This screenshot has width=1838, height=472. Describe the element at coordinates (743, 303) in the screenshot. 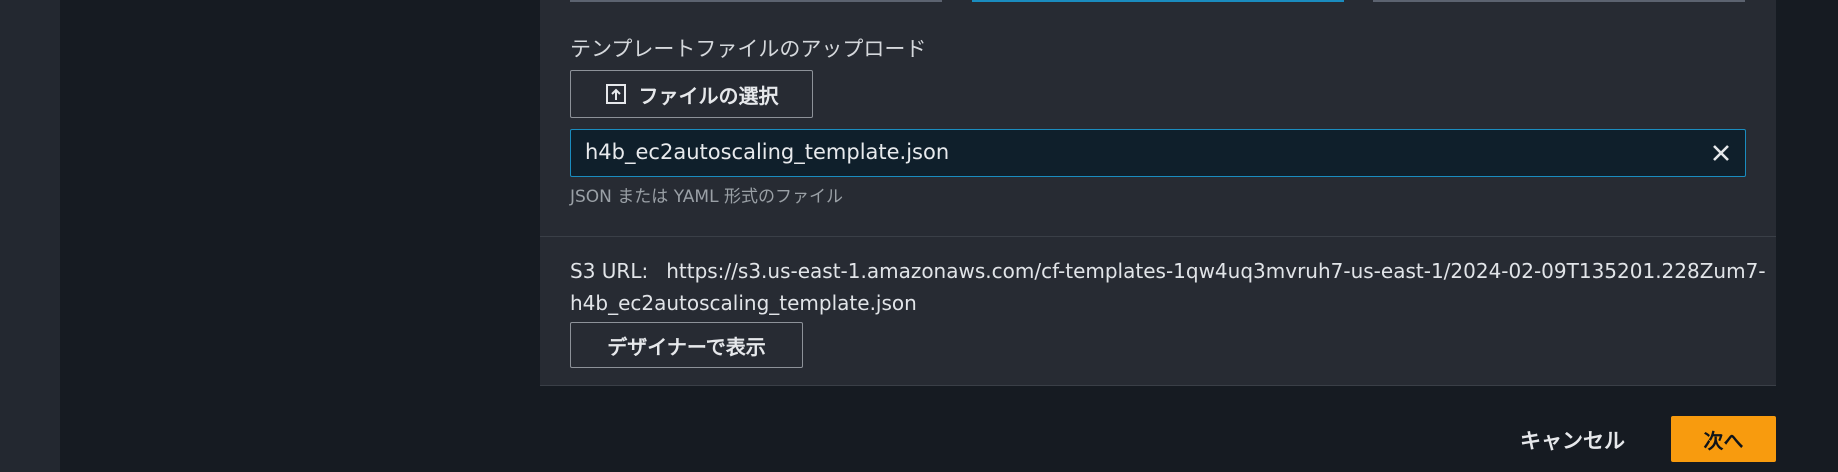

I see `s3-url-value-line2: h4b_ec2autoscaling_template.json` at that location.